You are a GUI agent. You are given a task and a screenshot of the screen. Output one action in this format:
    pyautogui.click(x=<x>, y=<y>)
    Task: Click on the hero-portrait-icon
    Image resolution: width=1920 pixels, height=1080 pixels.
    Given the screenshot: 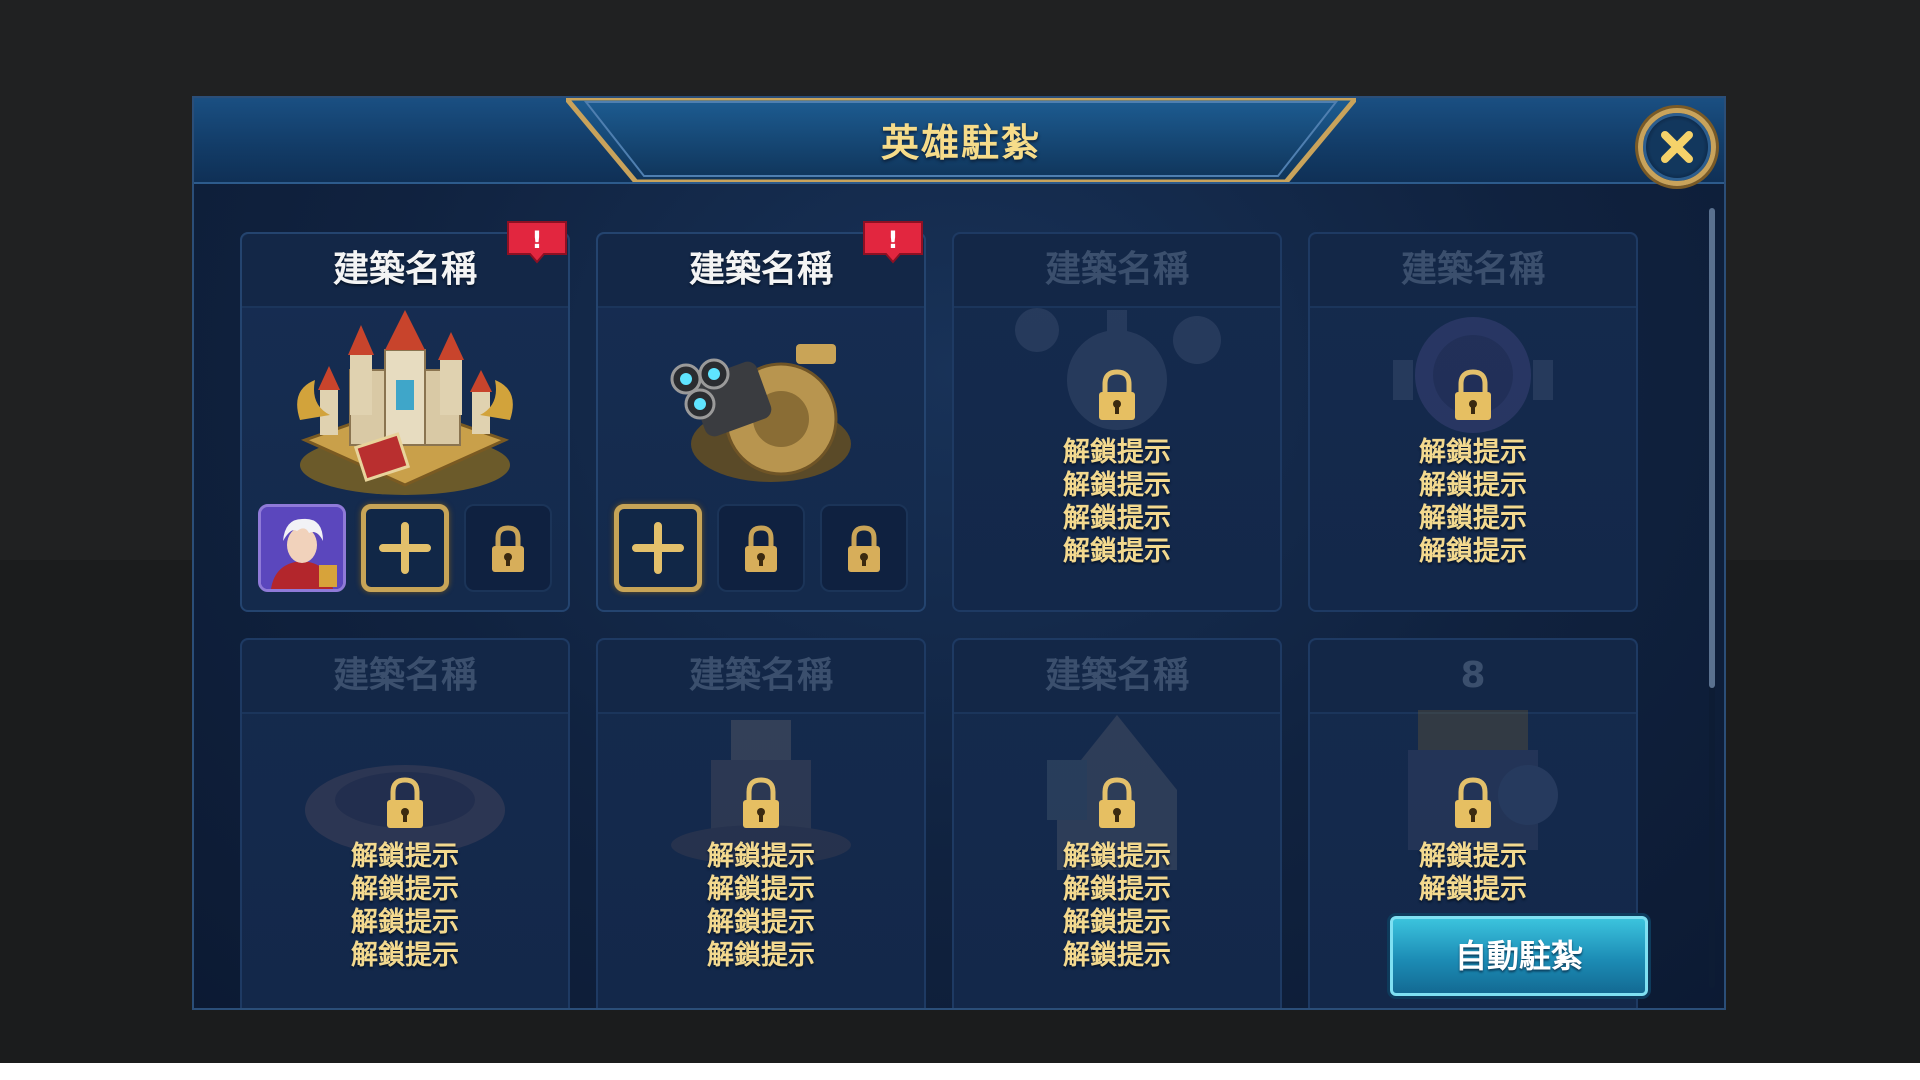 What is the action you would take?
    pyautogui.click(x=302, y=548)
    